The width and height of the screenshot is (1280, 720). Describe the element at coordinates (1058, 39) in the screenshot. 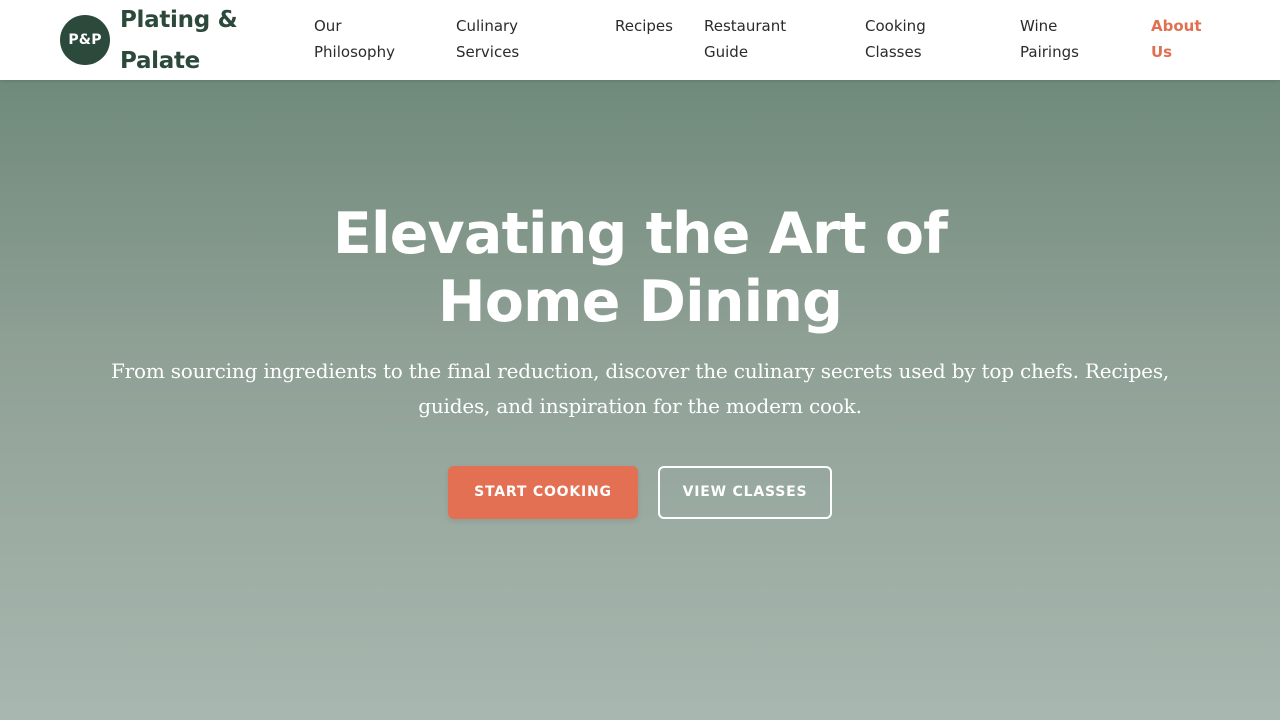

I see `nav-item-wine-pairings: Wine Pairings` at that location.